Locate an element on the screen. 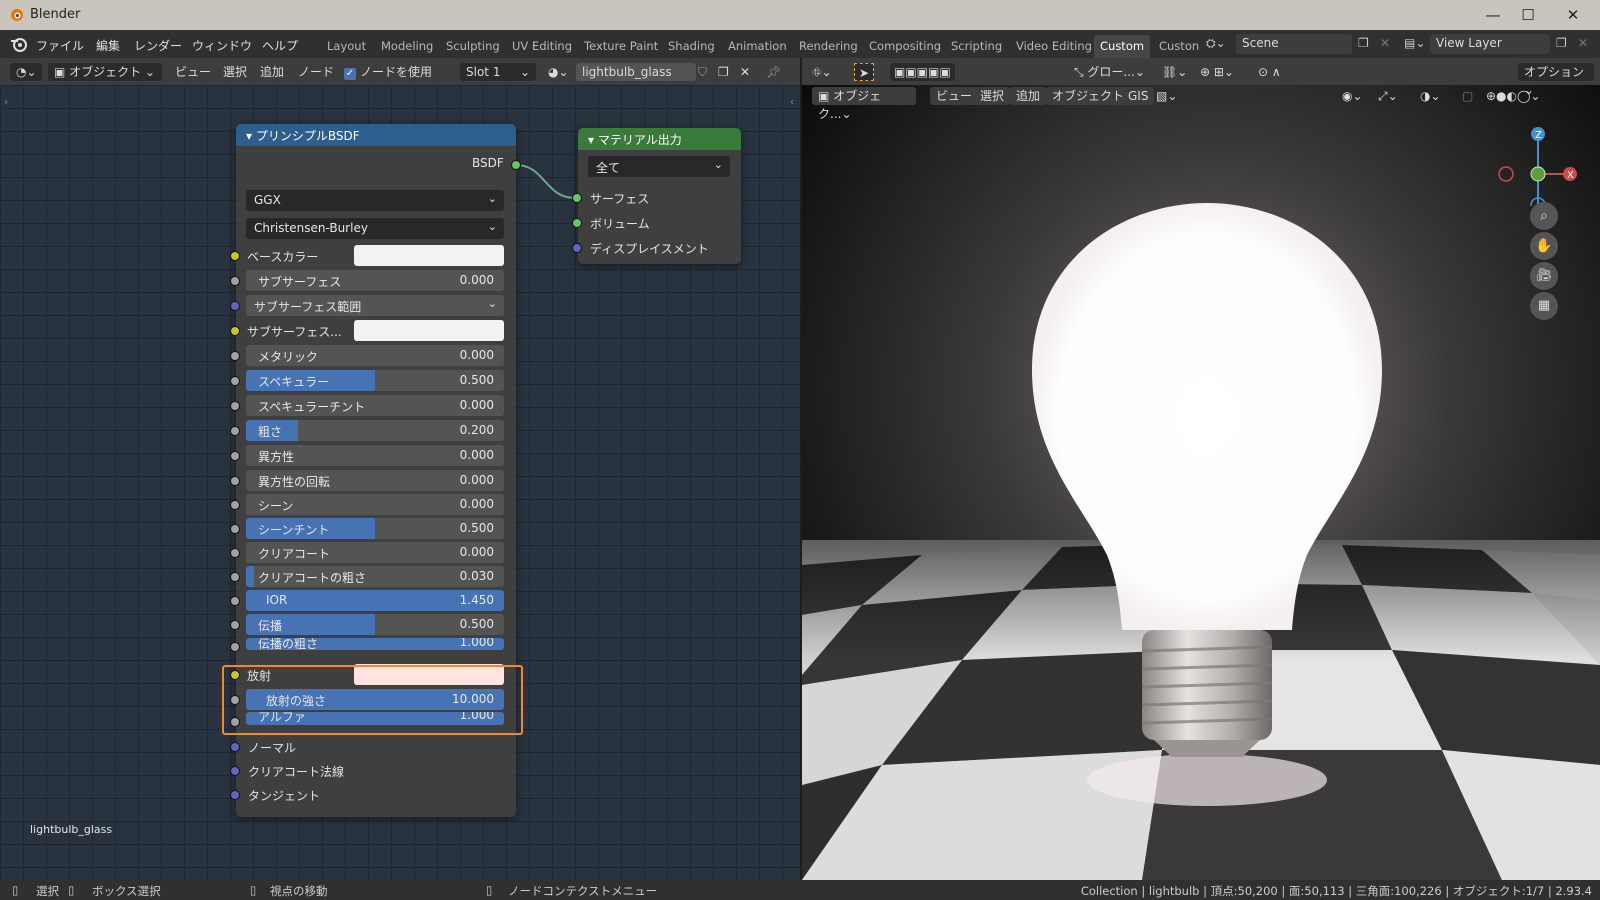 The height and width of the screenshot is (900, 1600). base-color-swatch is located at coordinates (429, 255).